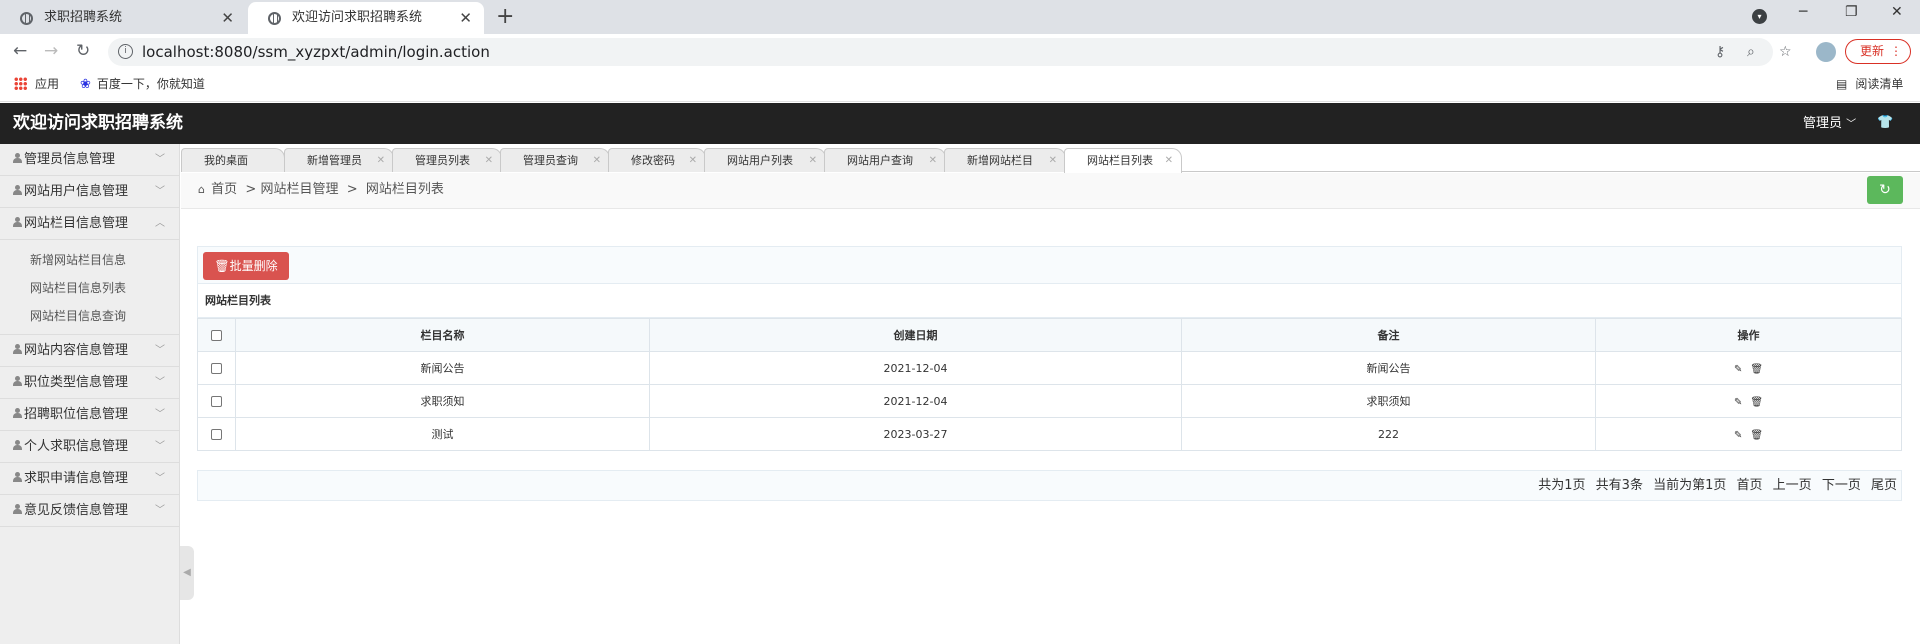 The width and height of the screenshot is (1920, 644). What do you see at coordinates (1885, 190) in the screenshot?
I see `refresh-button: ↻` at bounding box center [1885, 190].